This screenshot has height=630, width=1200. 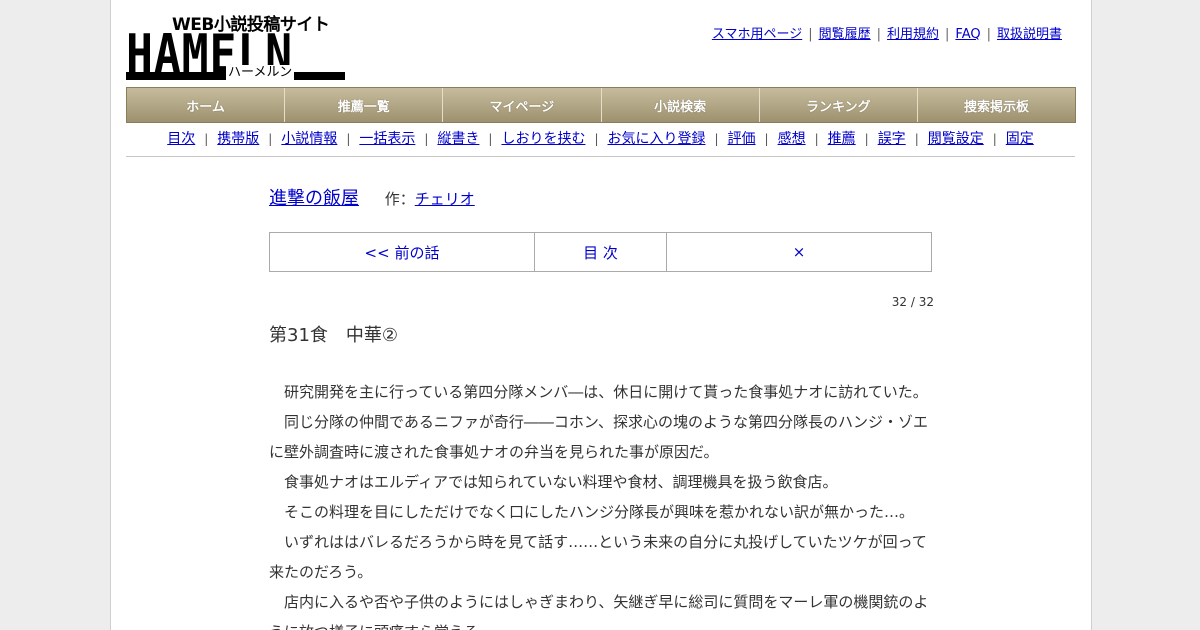 I want to click on subnav-favorite: お気に入り登録, so click(x=657, y=139).